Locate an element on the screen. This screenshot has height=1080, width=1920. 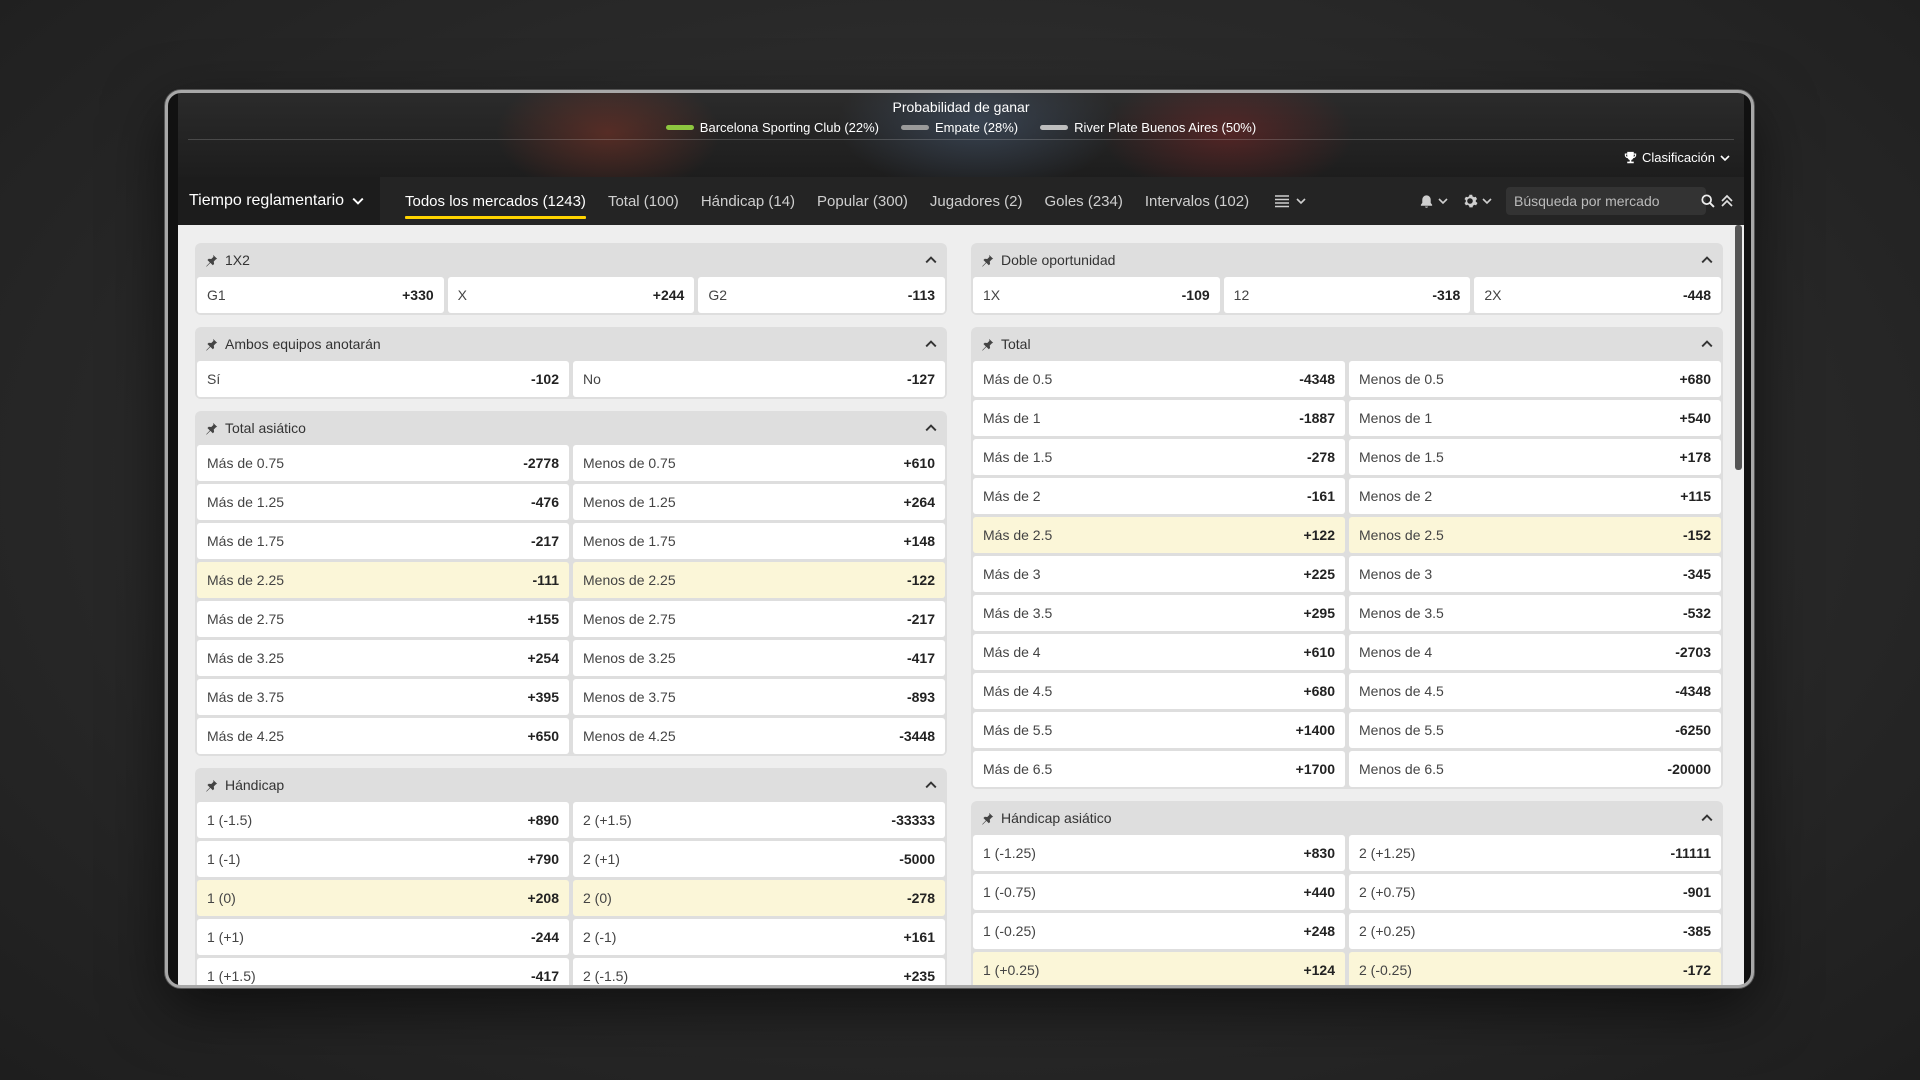
odds-button: Menos de 4 -2703 is located at coordinates (1535, 652).